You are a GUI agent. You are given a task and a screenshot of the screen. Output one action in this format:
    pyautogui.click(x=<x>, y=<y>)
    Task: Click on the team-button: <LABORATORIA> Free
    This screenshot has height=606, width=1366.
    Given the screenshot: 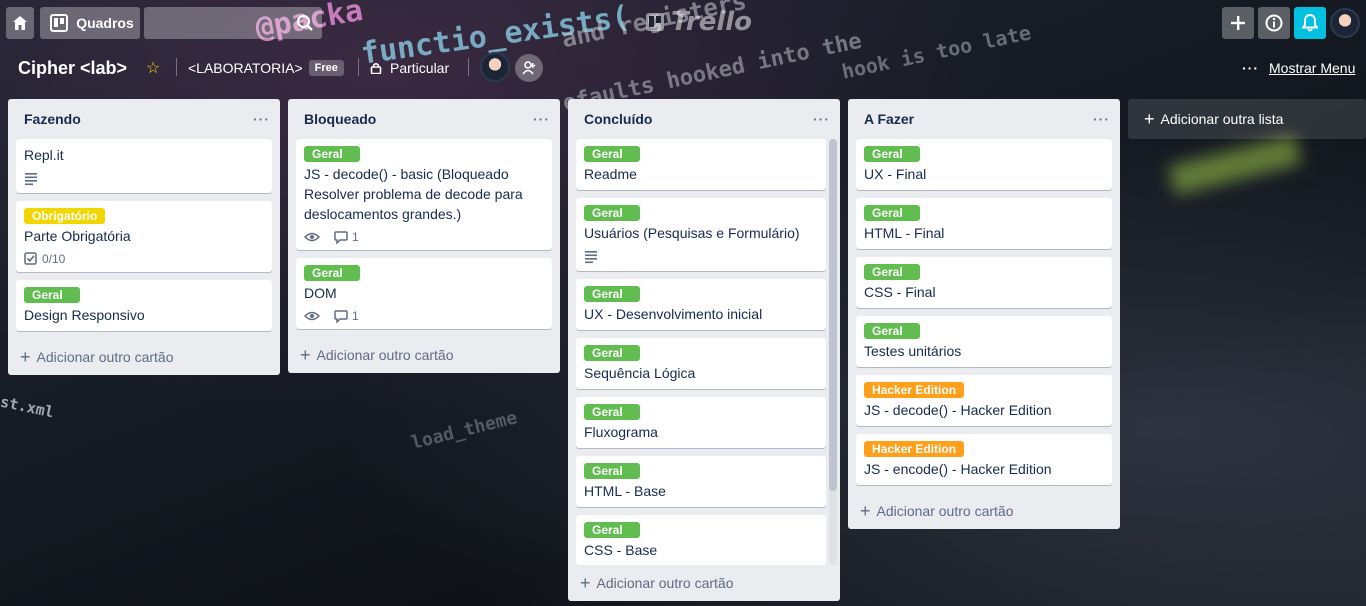 What is the action you would take?
    pyautogui.click(x=266, y=68)
    